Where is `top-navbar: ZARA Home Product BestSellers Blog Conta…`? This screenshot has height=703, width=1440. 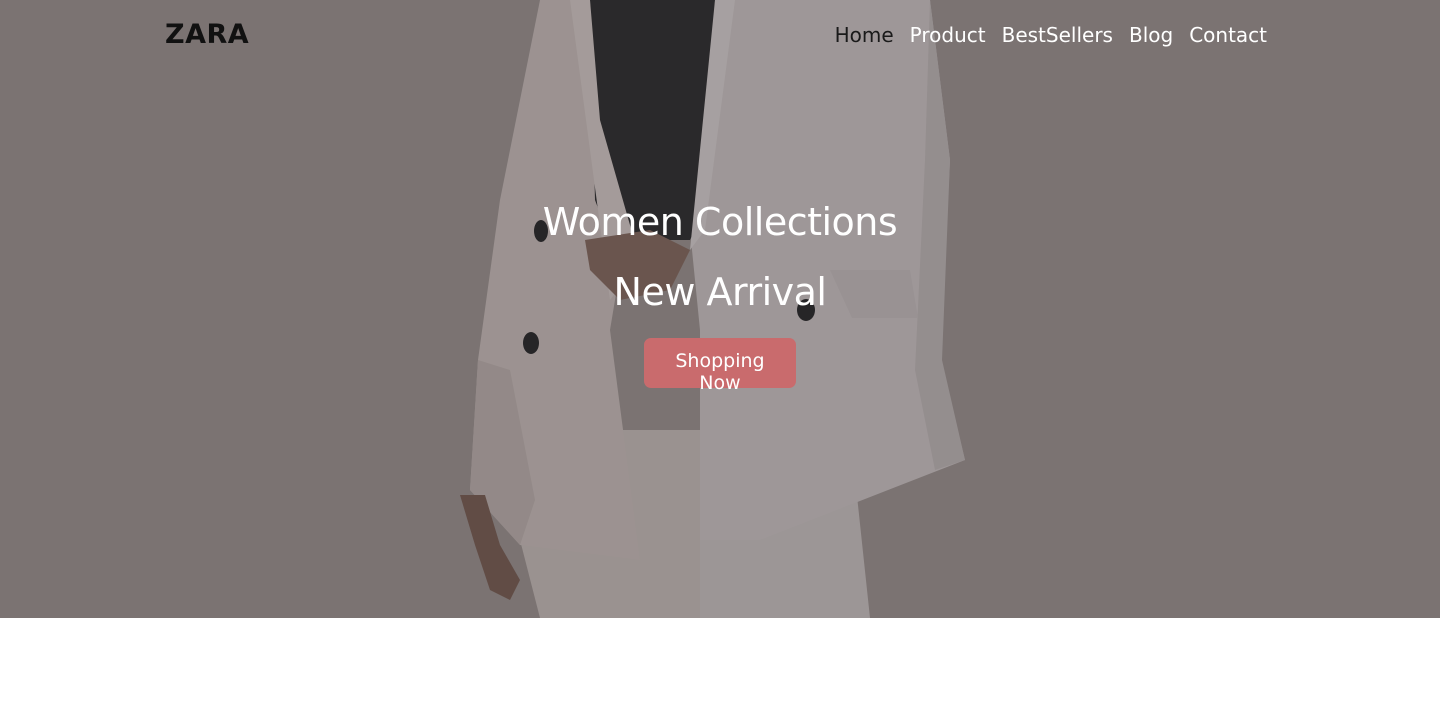 top-navbar: ZARA Home Product BestSellers Blog Conta… is located at coordinates (720, 36).